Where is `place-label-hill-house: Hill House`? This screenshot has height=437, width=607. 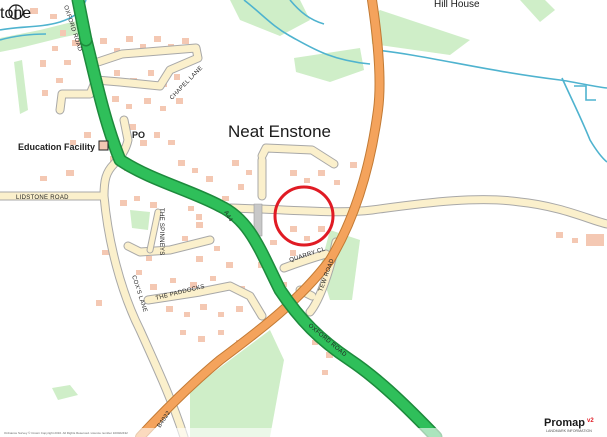
place-label-hill-house: Hill House is located at coordinates (457, 5).